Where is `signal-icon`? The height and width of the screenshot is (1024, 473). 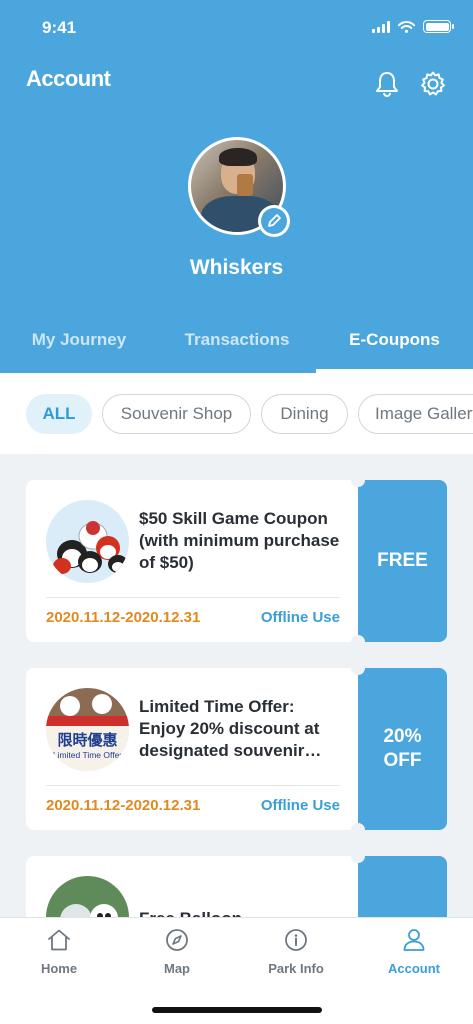 signal-icon is located at coordinates (381, 26).